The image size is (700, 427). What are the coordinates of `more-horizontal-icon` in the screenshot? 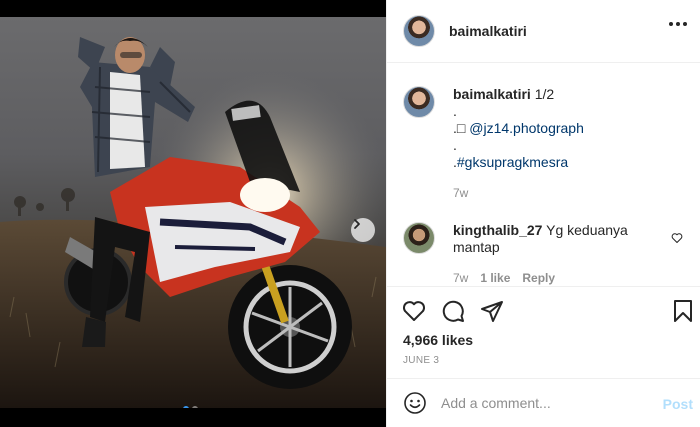 It's located at (678, 24).